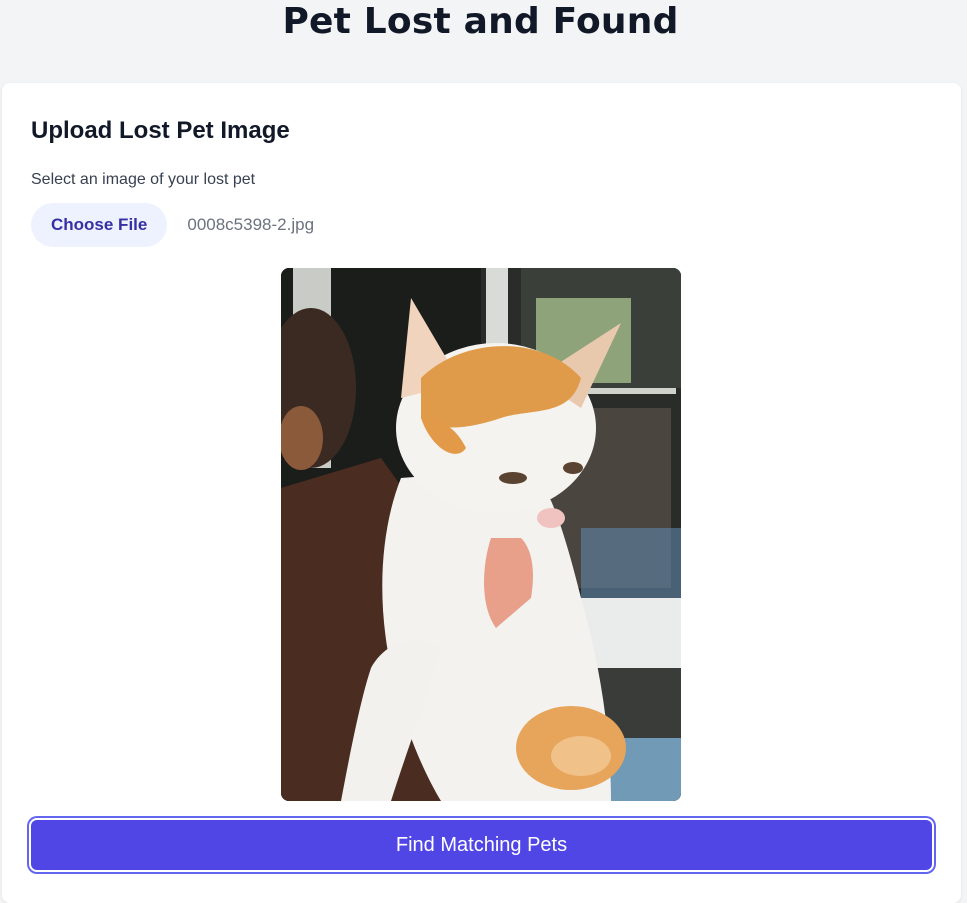 This screenshot has width=967, height=903. I want to click on choose-file-button: Choose File, so click(99, 225).